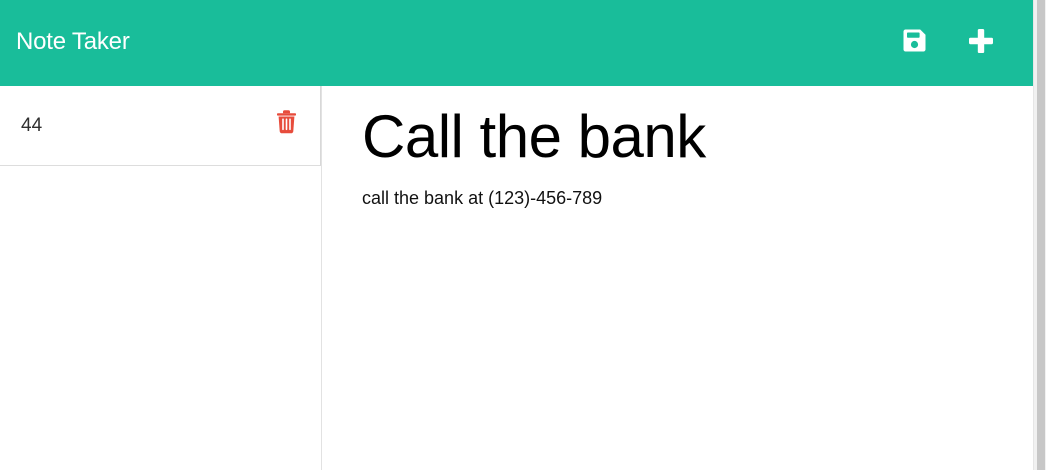 The width and height of the screenshot is (1046, 470). I want to click on note-title-field: Call the bank, so click(687, 137).